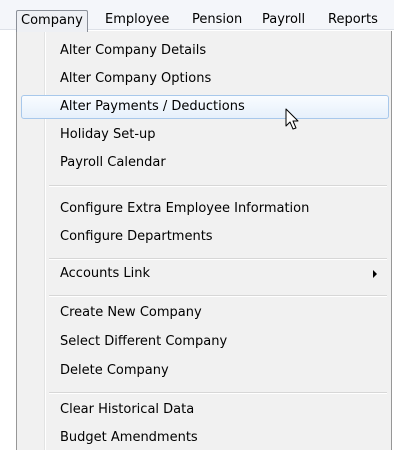 The width and height of the screenshot is (394, 450). I want to click on menu-payroll: Payroll, so click(283, 20).